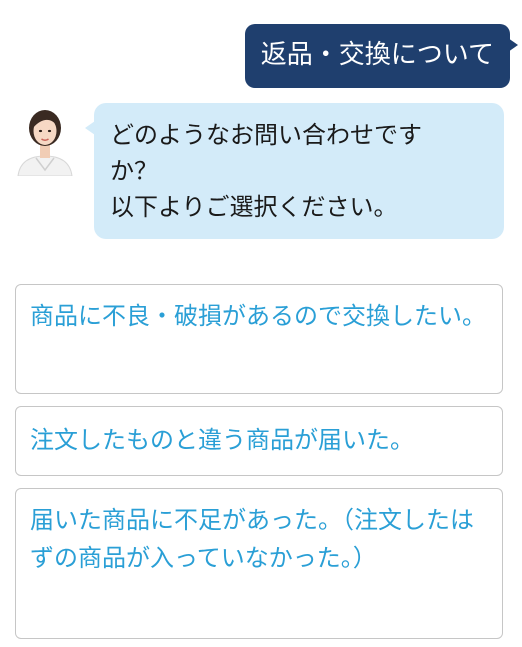  What do you see at coordinates (254, 207) in the screenshot?
I see `bot-message-line: 以下よりご選択ください。` at bounding box center [254, 207].